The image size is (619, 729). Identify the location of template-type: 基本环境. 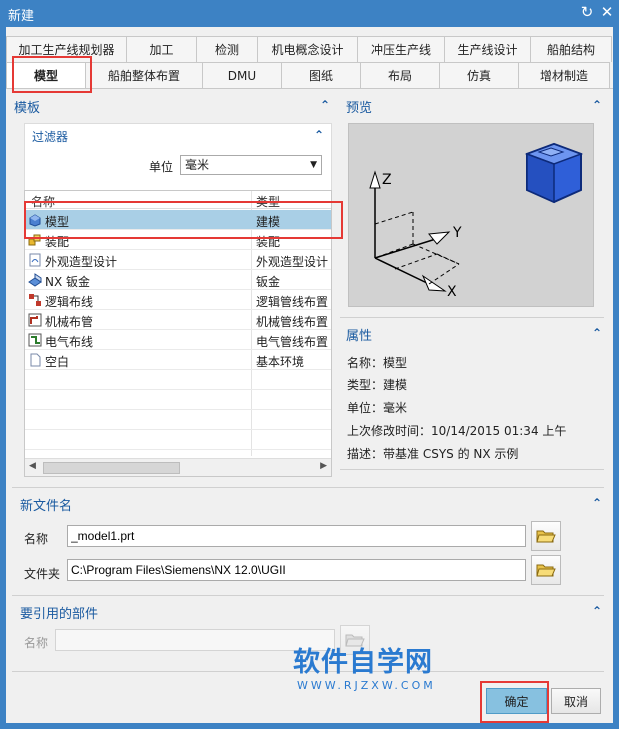
(280, 362).